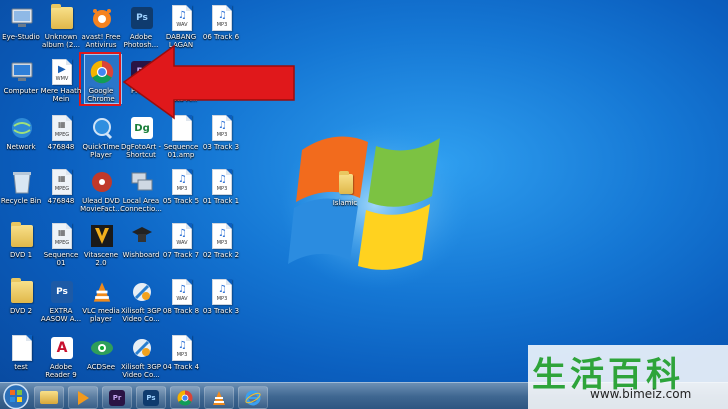  I want to click on desktop-icon: ♫ MP3 06 Track 6, so click(222, 22).